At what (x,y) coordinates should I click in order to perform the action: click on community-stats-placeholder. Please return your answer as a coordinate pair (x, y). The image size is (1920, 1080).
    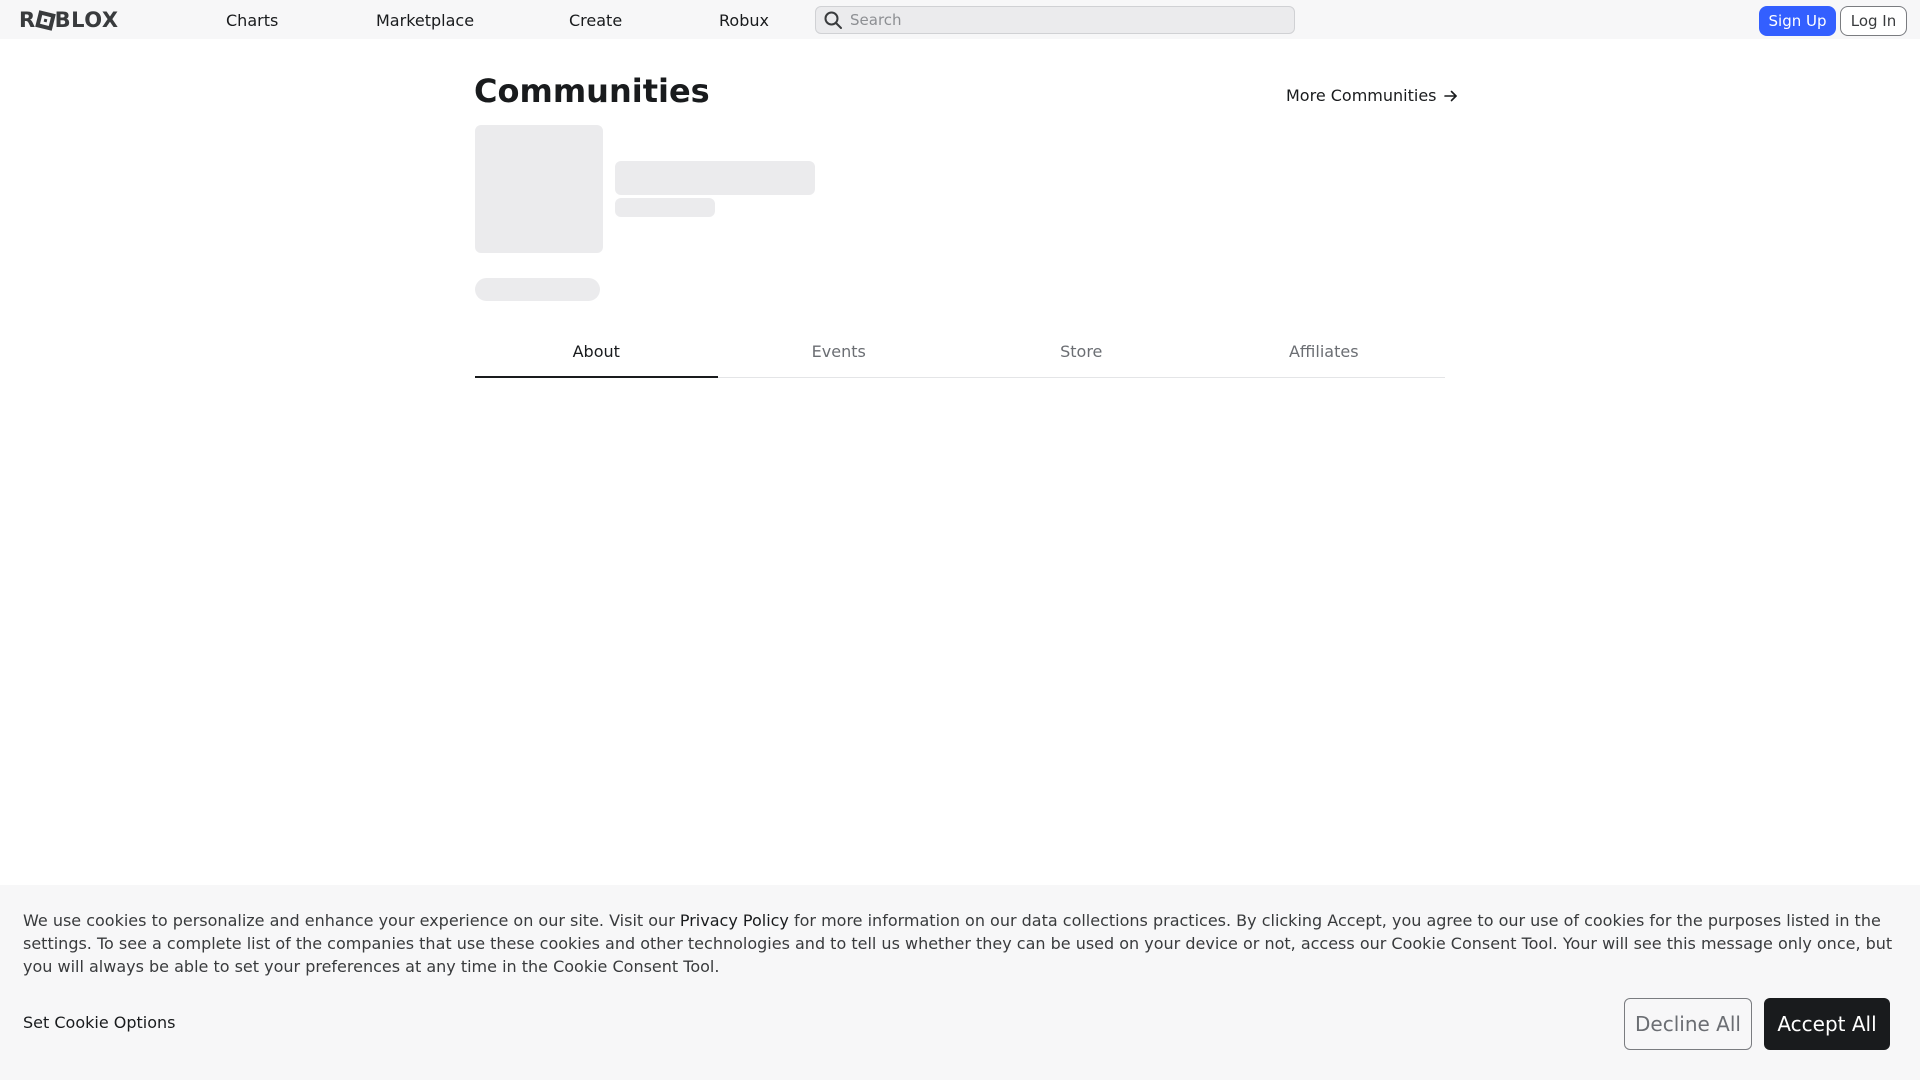
    Looking at the image, I should click on (537, 289).